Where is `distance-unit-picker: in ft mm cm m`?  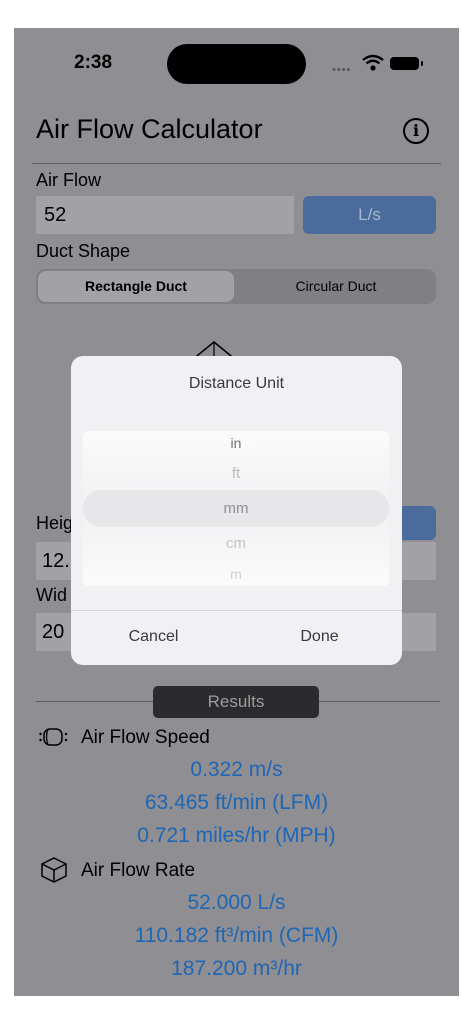 distance-unit-picker: in ft mm cm m is located at coordinates (236, 508).